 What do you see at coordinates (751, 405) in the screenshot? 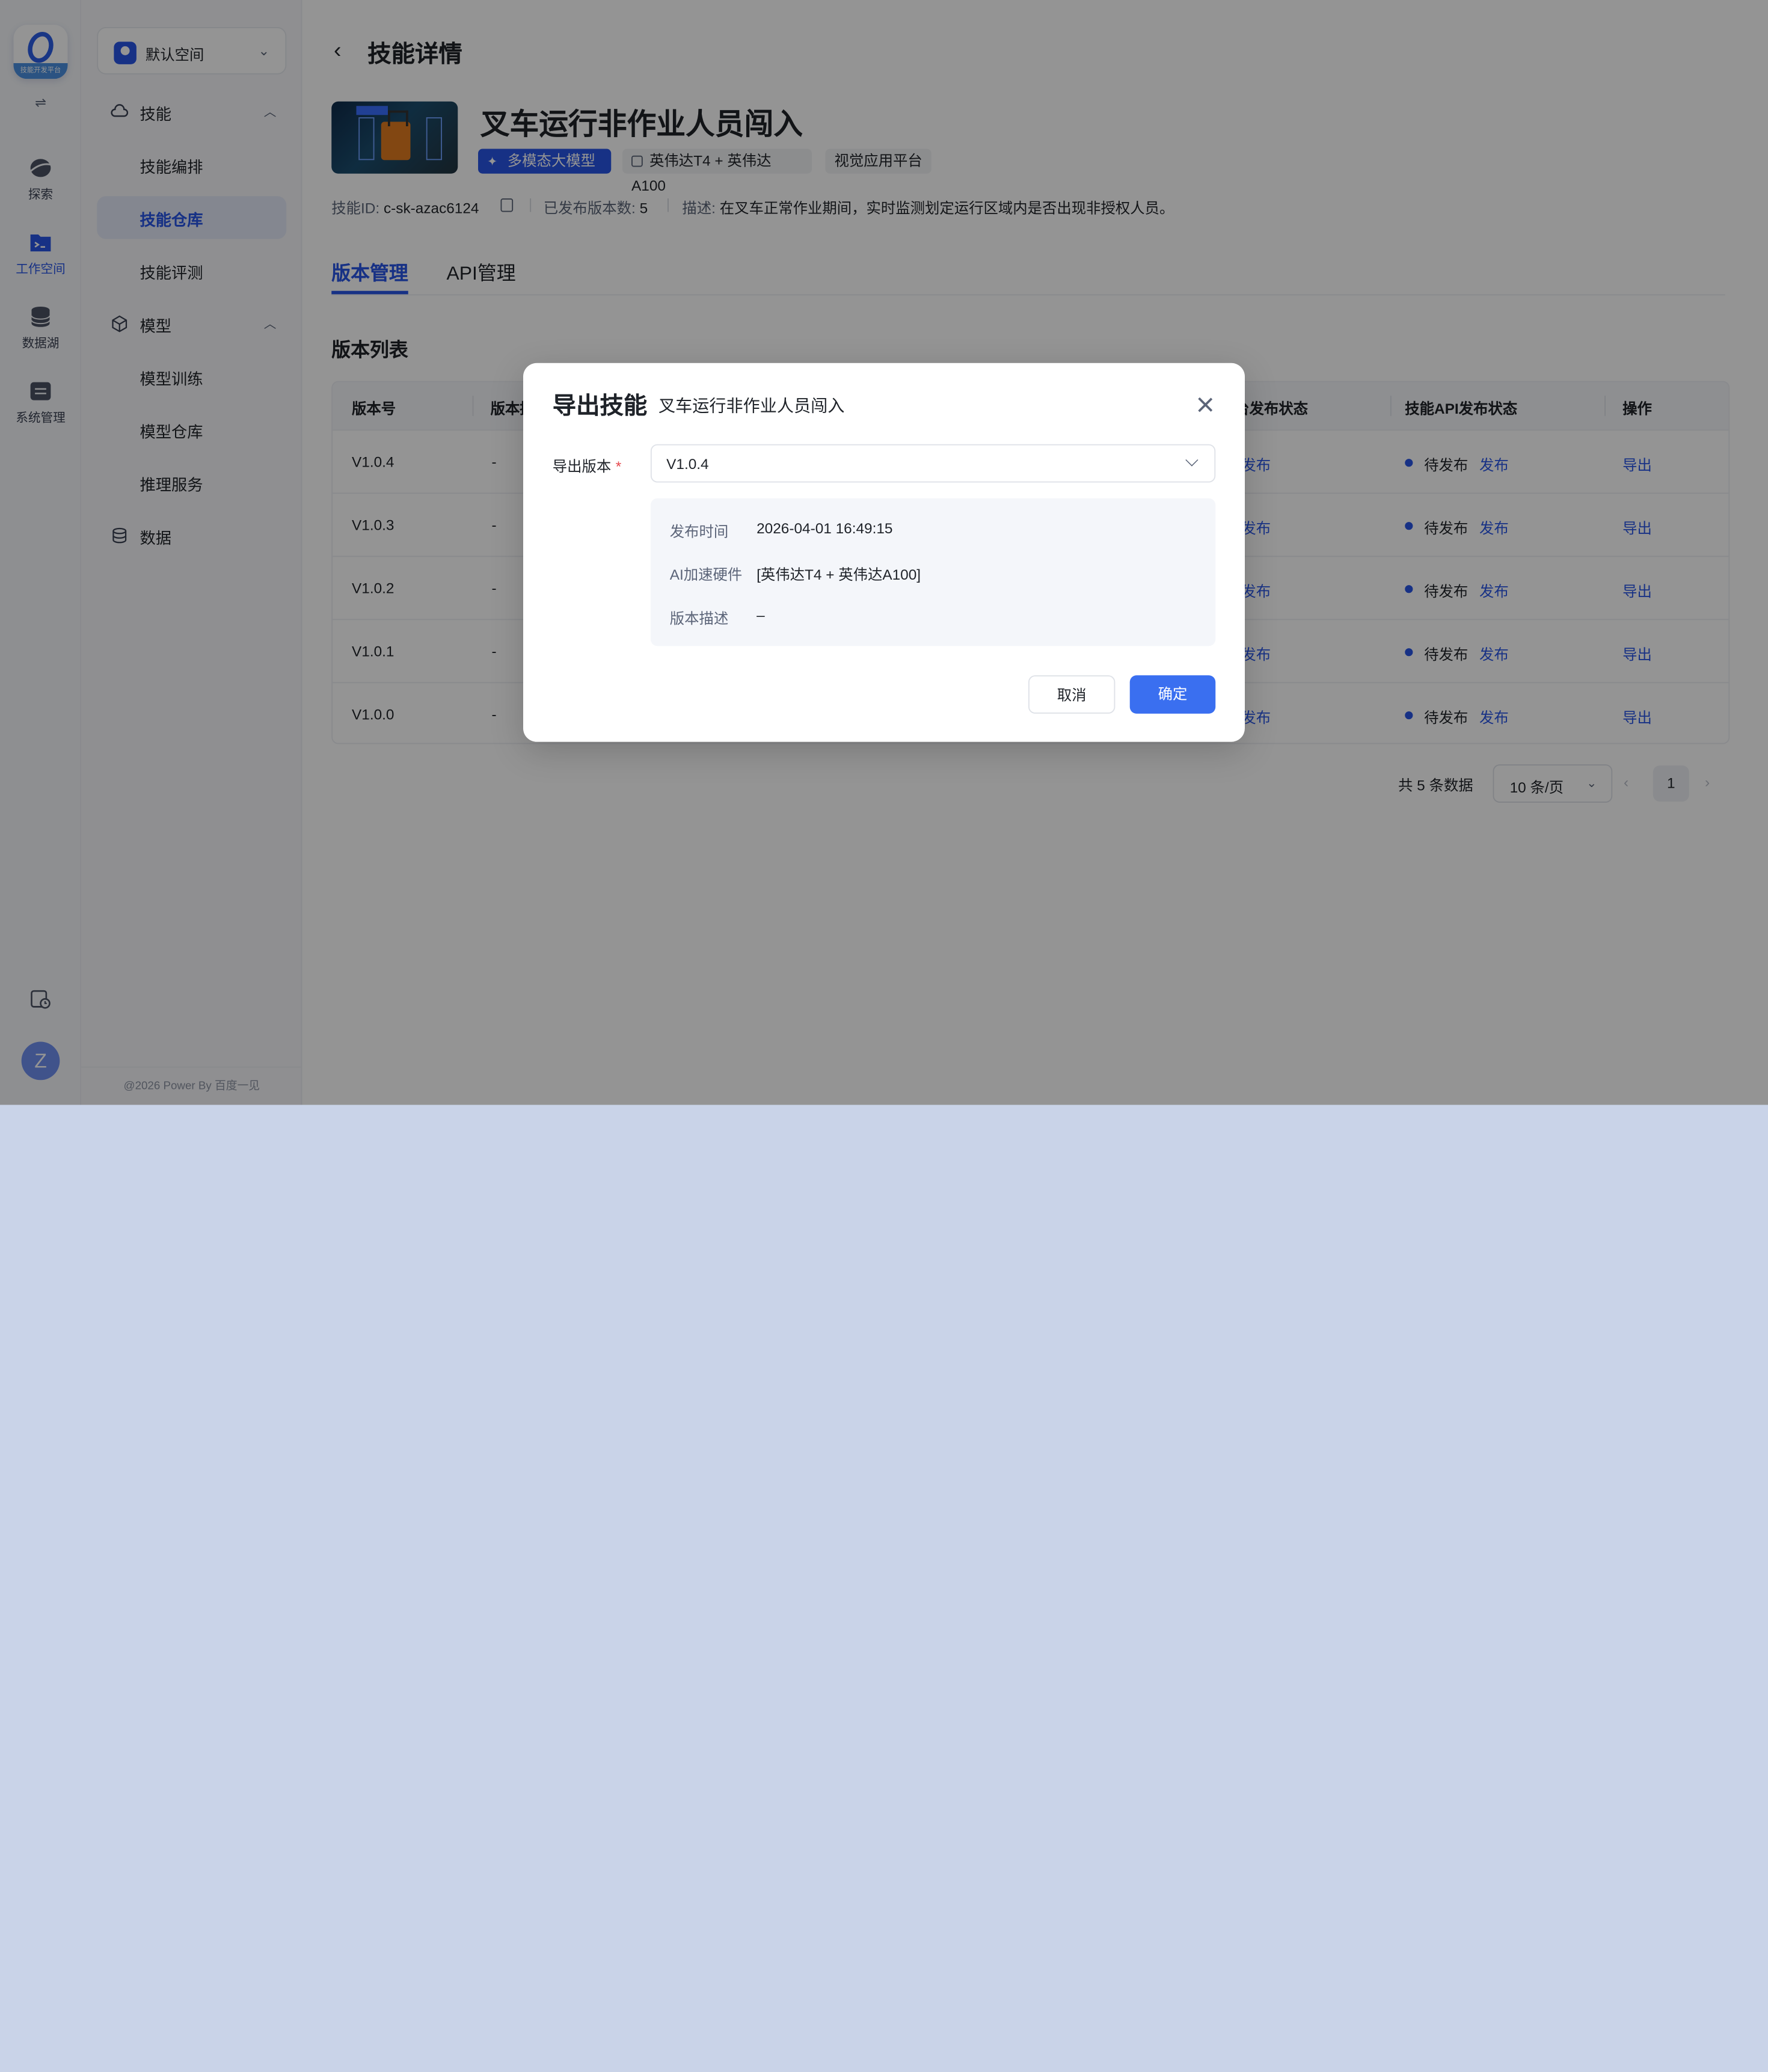
I see `modal-subtitle: 叉车运行非作业人员闯入` at bounding box center [751, 405].